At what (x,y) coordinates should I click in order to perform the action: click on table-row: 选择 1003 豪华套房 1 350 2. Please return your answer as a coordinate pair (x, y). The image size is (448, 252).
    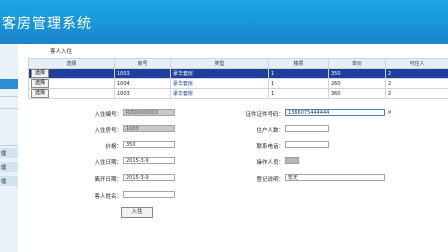
    Looking at the image, I should click on (238, 73).